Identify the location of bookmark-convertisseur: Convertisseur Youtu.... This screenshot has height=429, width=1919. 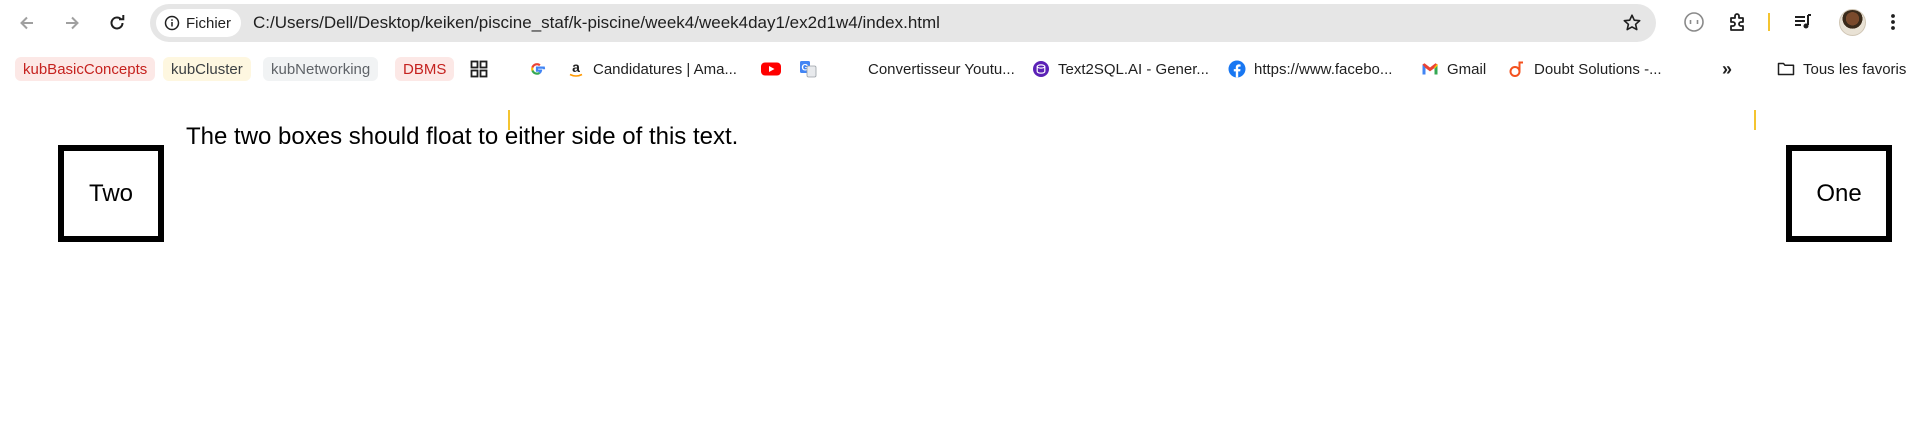
(941, 69).